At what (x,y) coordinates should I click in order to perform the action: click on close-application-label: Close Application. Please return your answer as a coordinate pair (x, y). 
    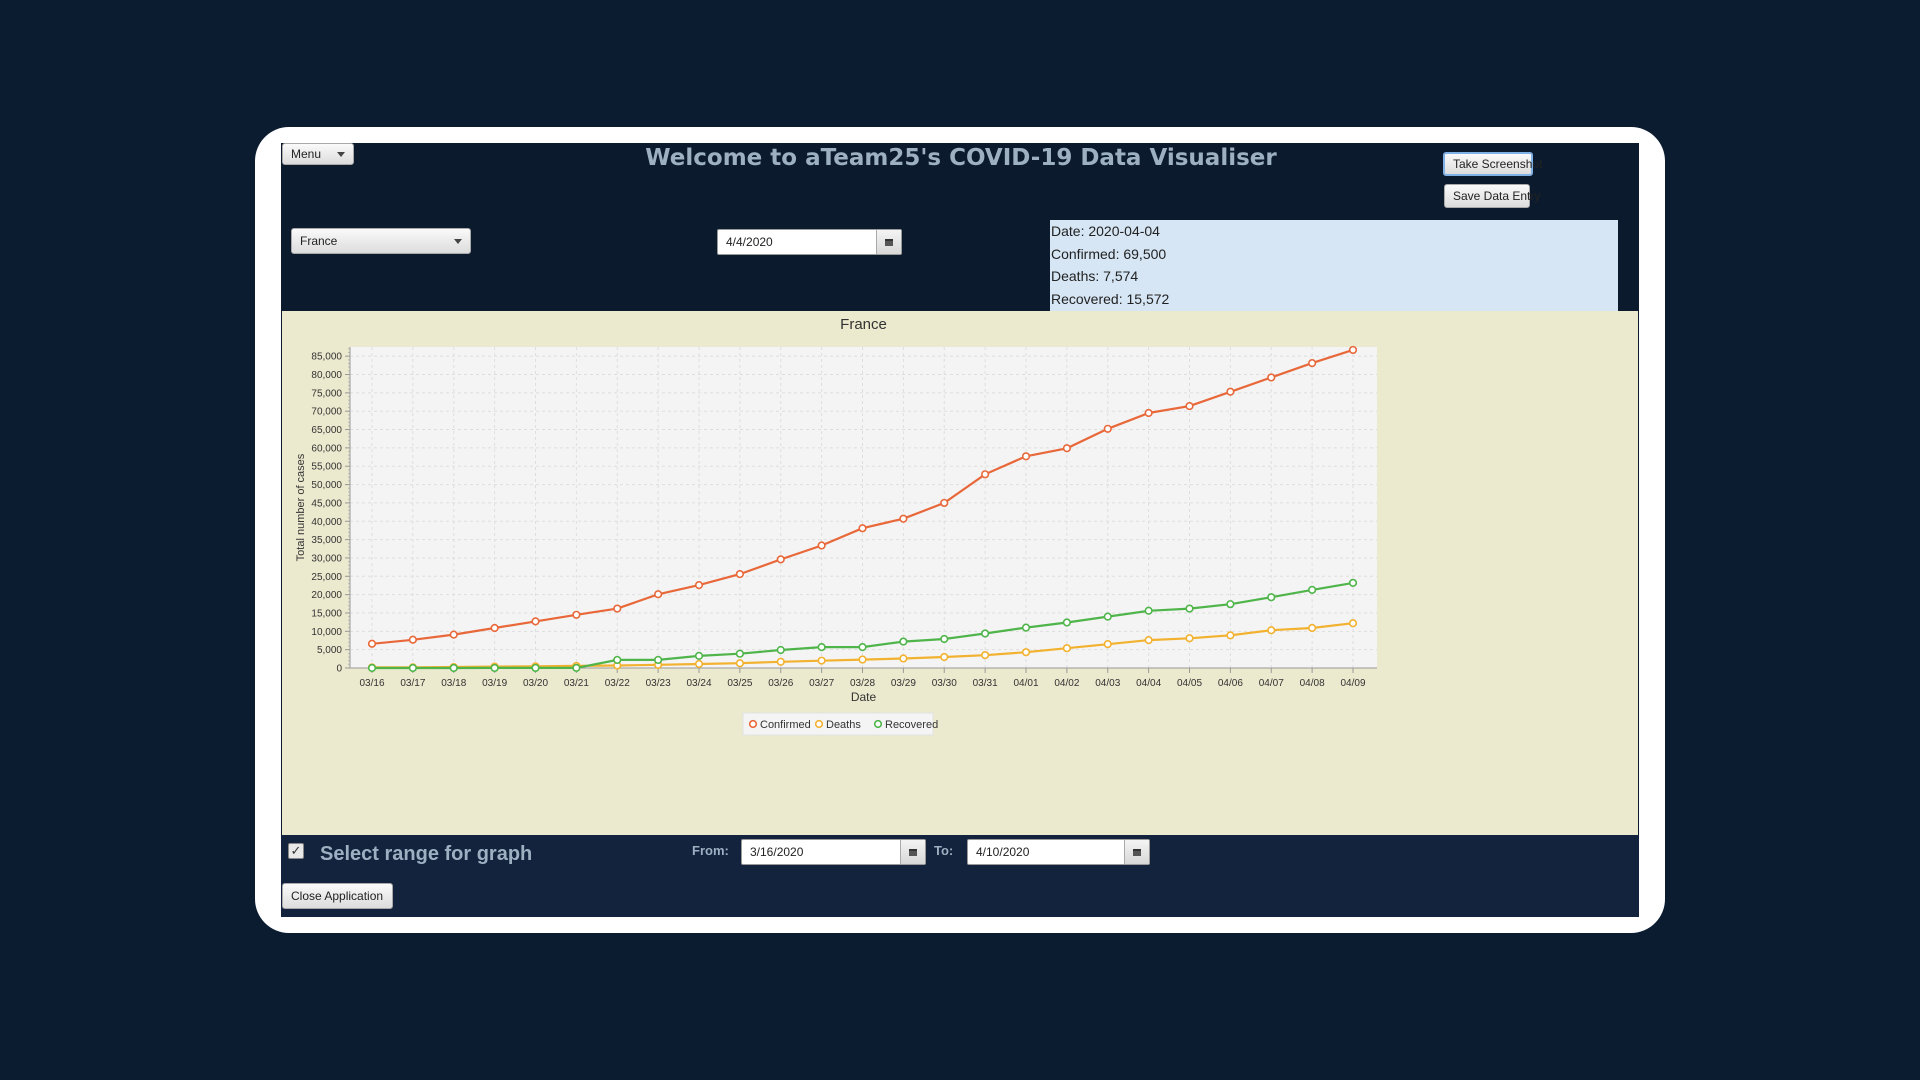
    Looking at the image, I should click on (337, 896).